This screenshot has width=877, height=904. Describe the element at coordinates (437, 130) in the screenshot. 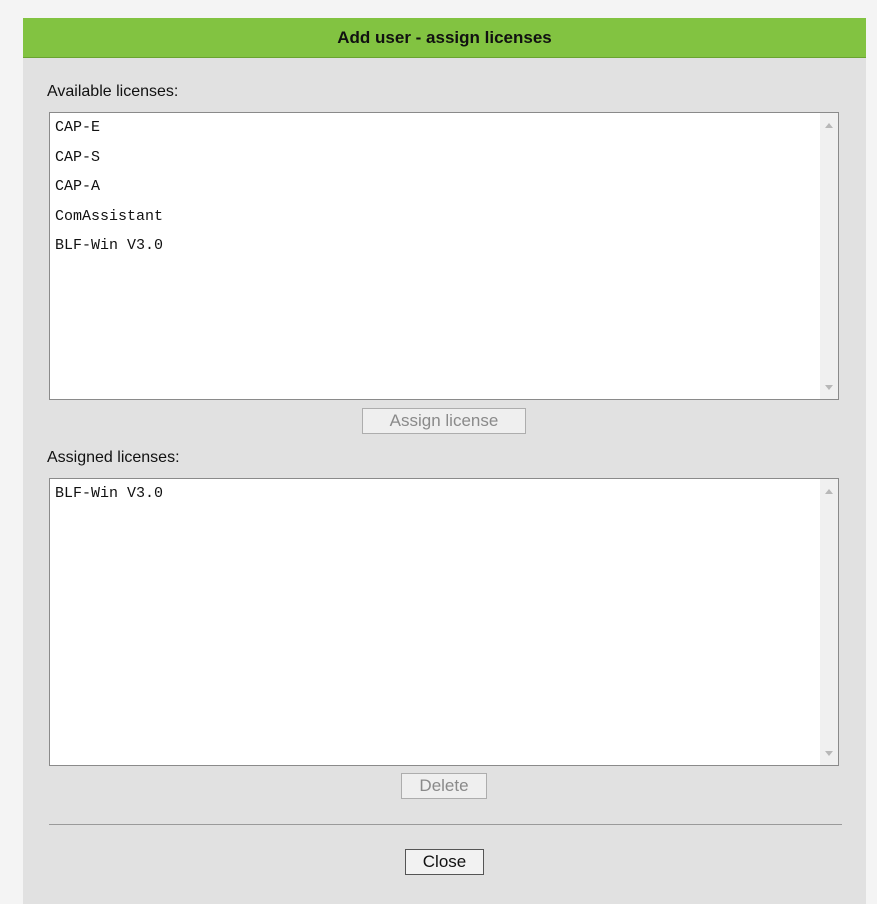

I see `available-list-item: CAP-E` at that location.